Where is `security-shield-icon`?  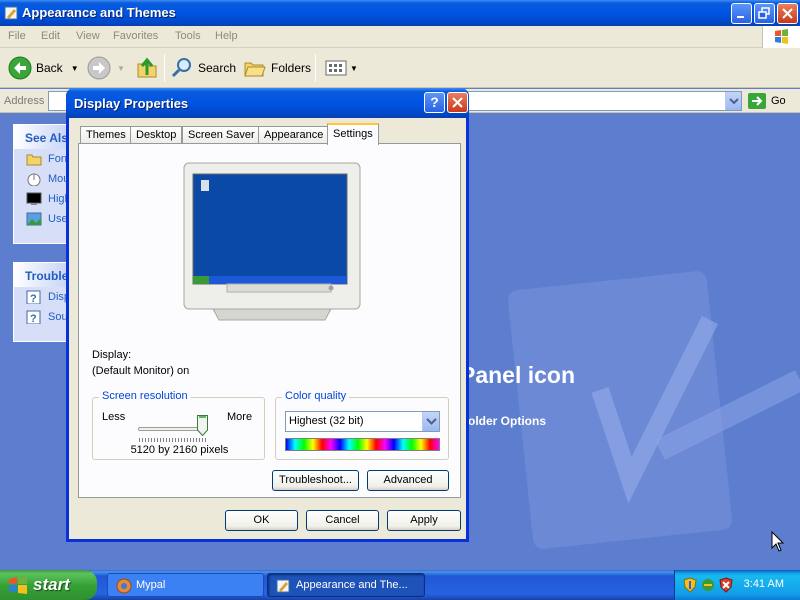 security-shield-icon is located at coordinates (690, 585).